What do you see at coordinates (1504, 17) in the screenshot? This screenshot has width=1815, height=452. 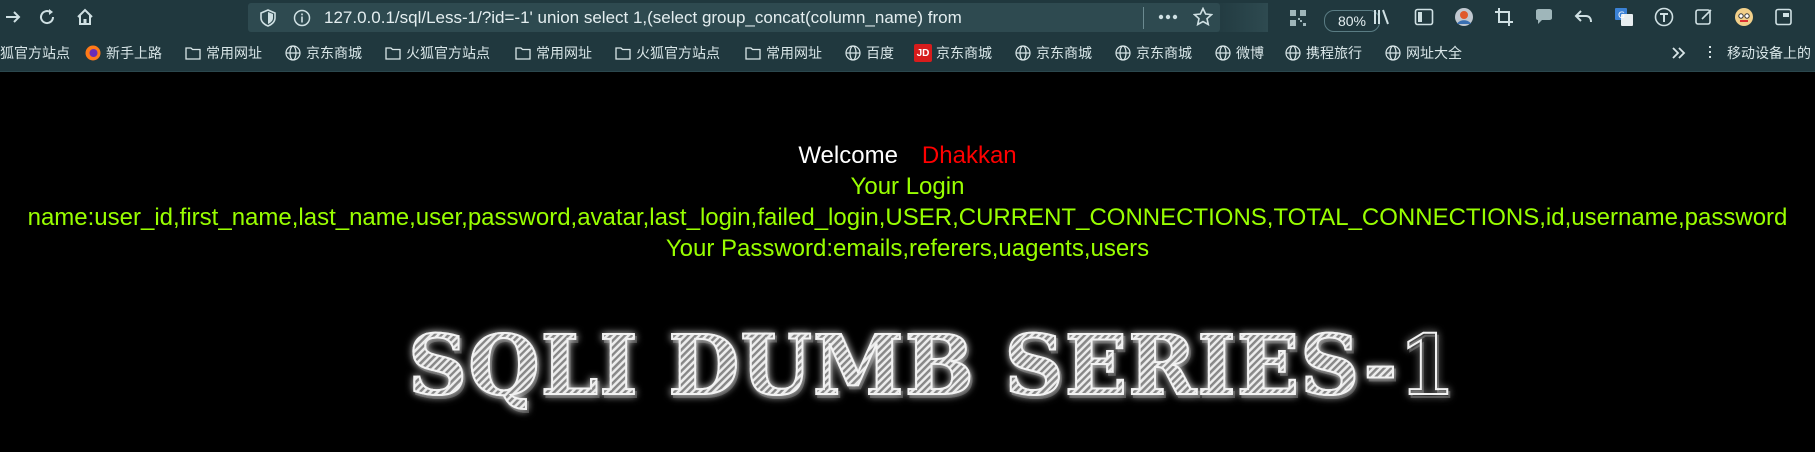 I see `screenshot-crop-icon` at bounding box center [1504, 17].